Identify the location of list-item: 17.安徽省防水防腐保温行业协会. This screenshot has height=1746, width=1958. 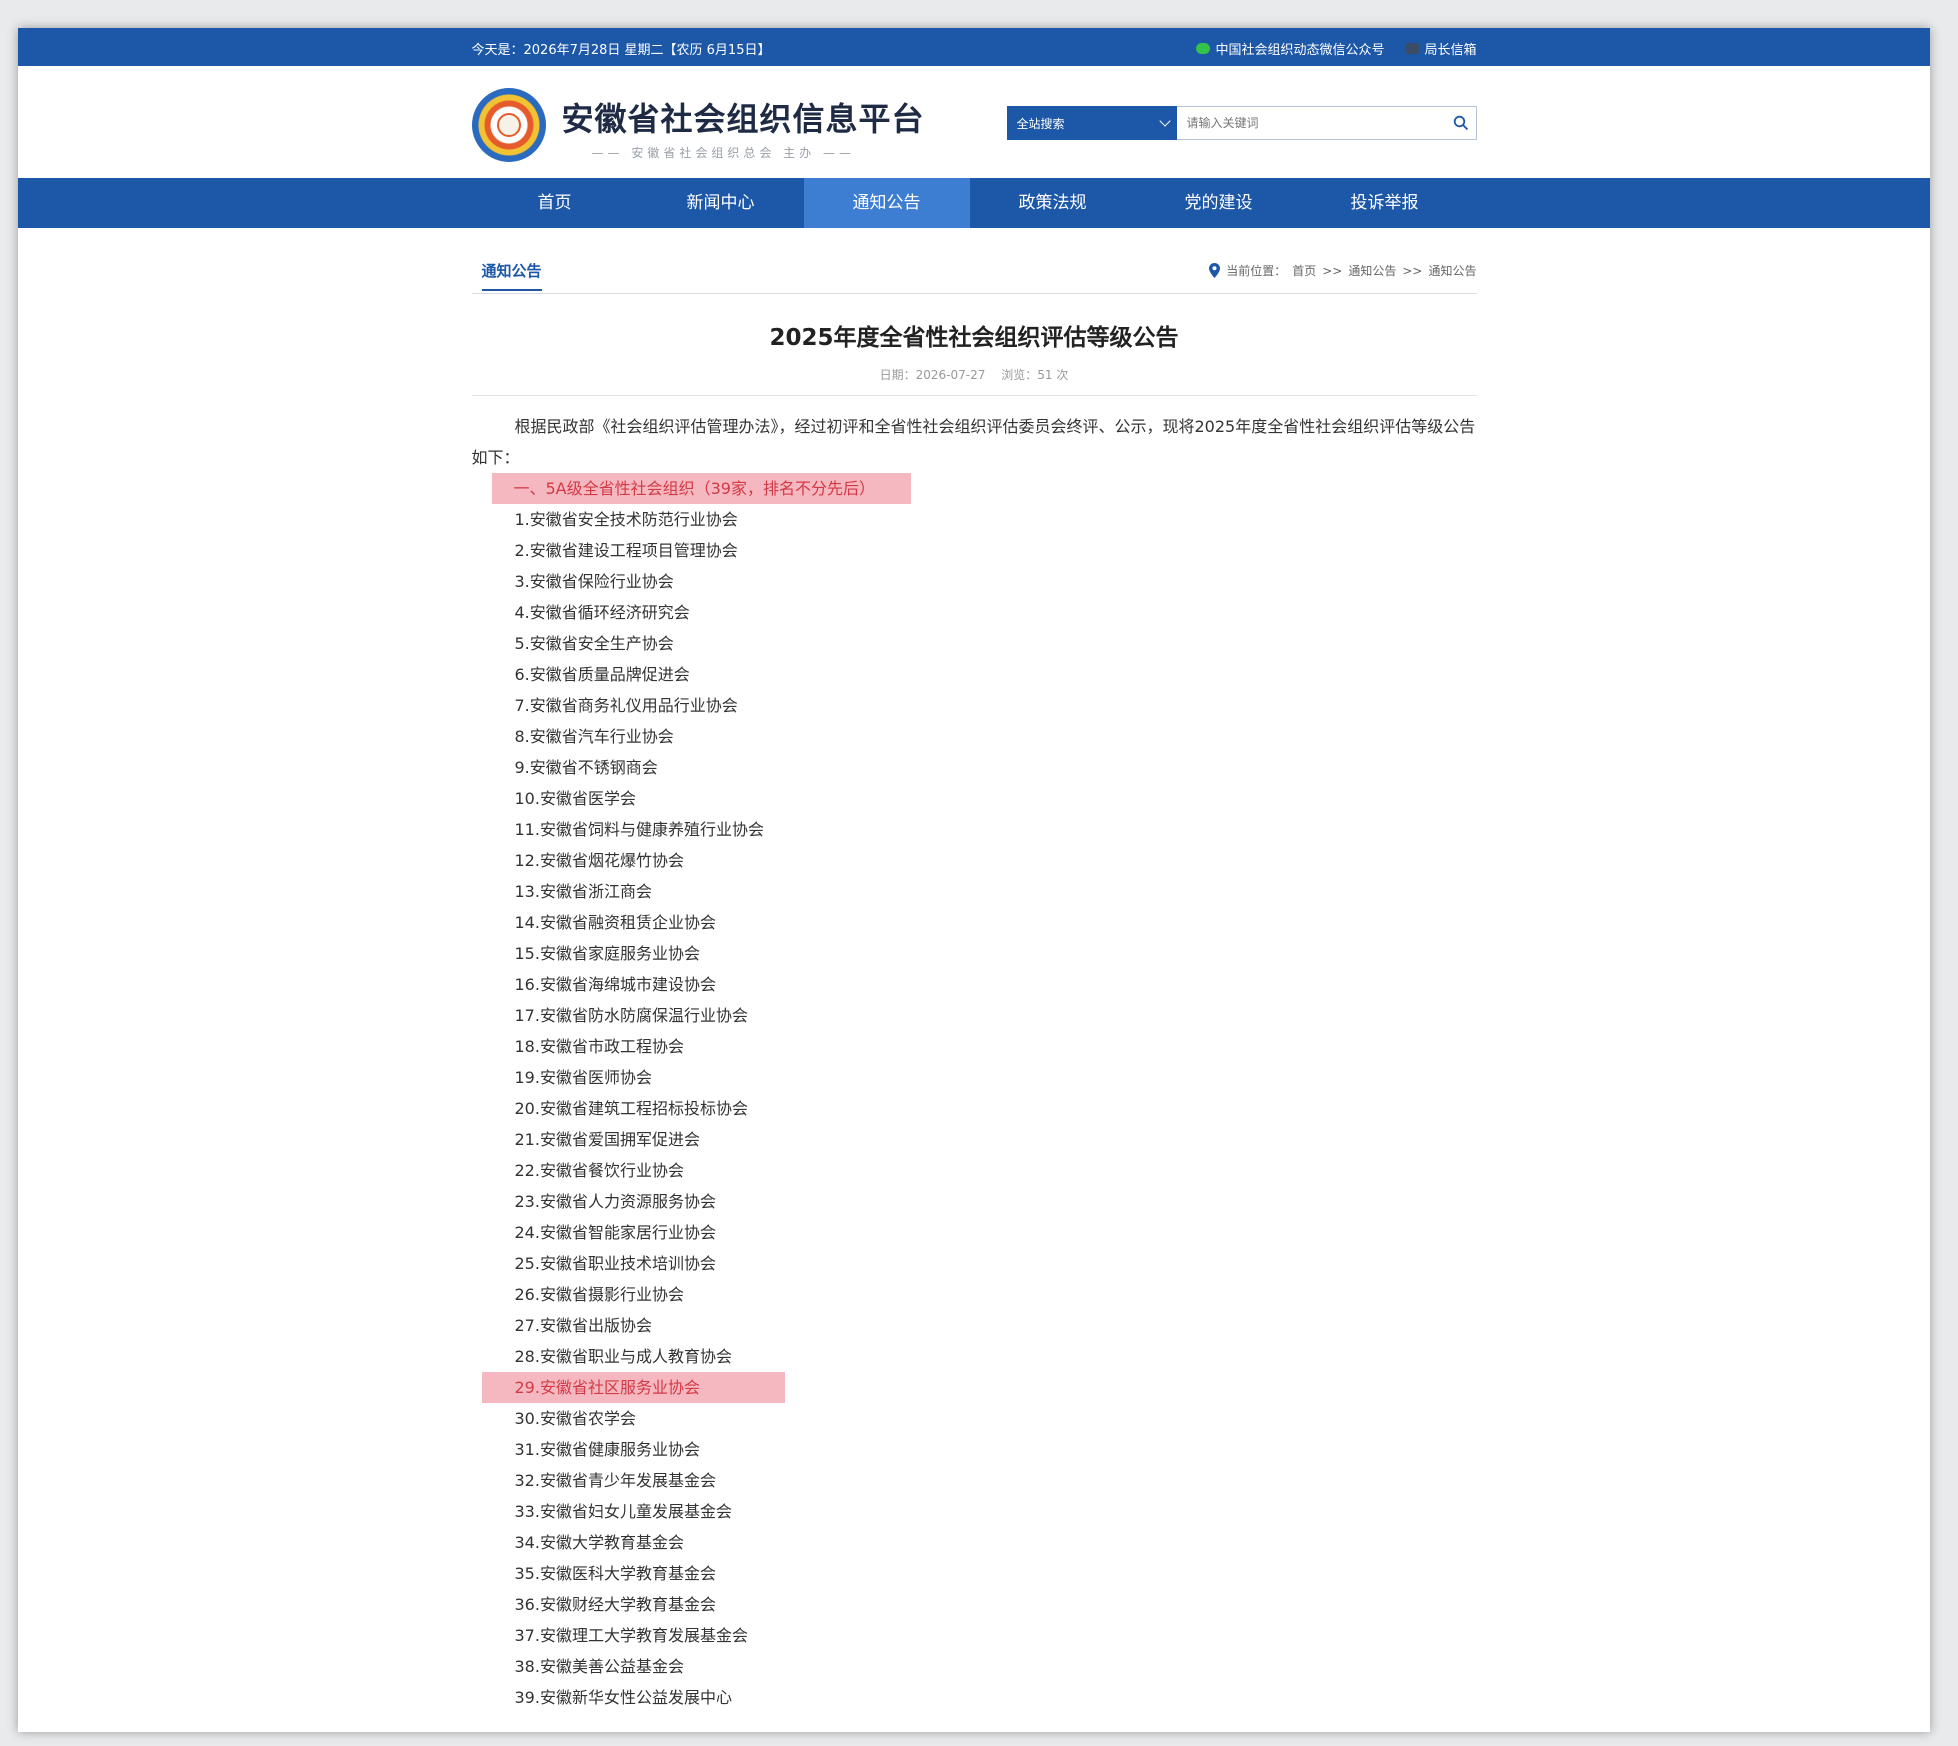
(631, 1015).